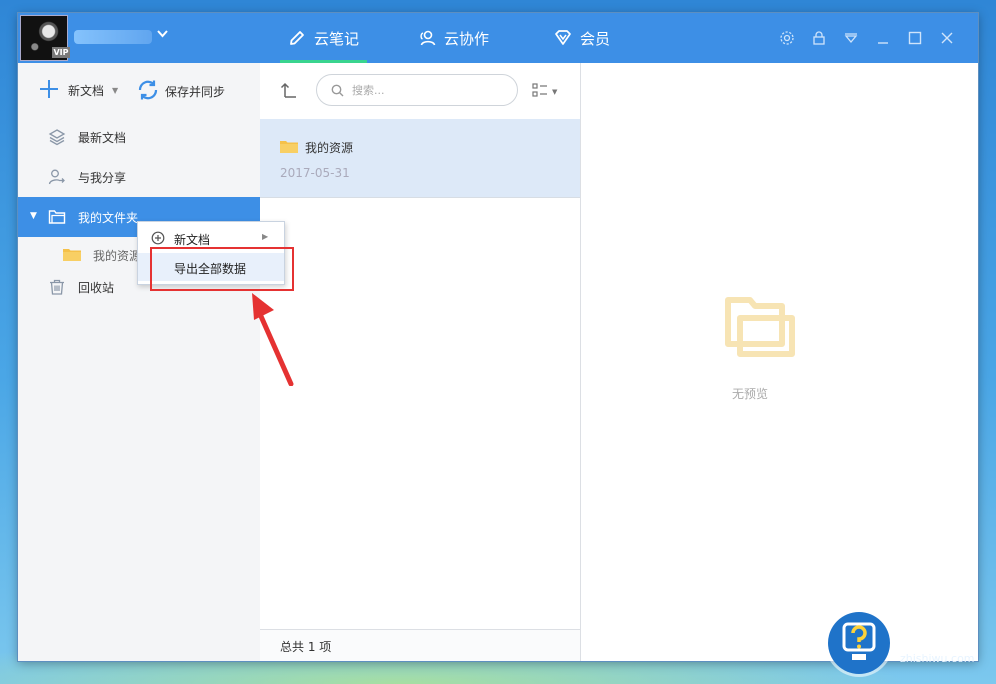 The height and width of the screenshot is (684, 996). I want to click on plus-icon, so click(49, 90).